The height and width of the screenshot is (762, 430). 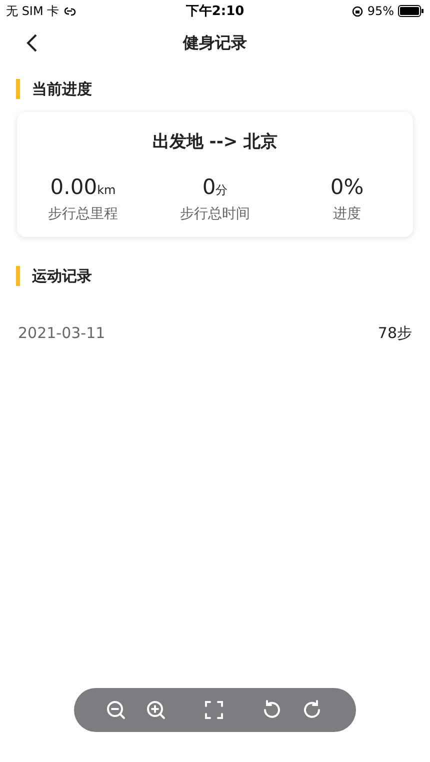 What do you see at coordinates (215, 214) in the screenshot?
I see `stat-label: 步行总时间` at bounding box center [215, 214].